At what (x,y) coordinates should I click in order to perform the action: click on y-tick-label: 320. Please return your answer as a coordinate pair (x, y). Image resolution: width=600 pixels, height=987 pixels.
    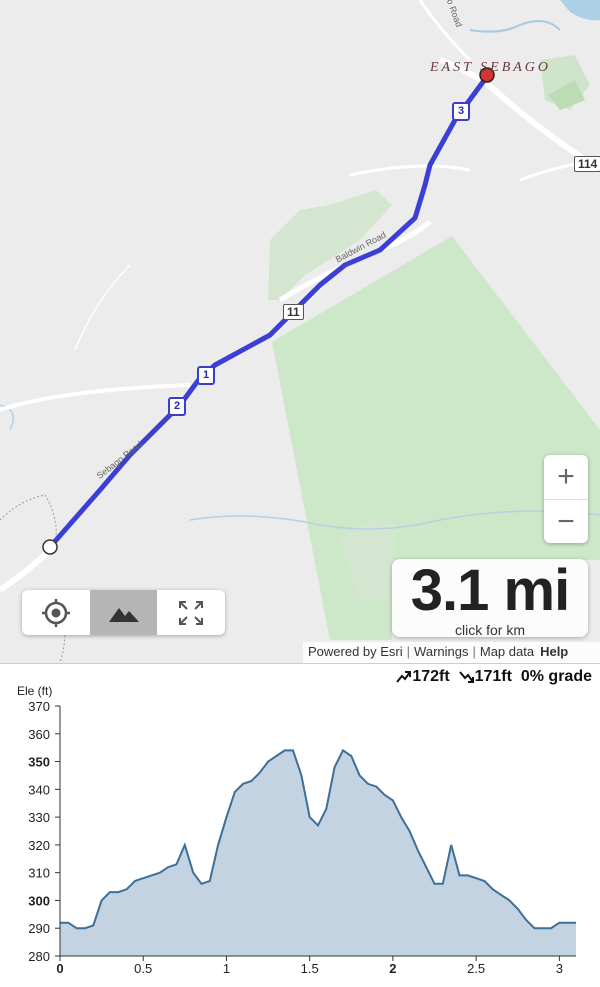
    Looking at the image, I should click on (39, 845).